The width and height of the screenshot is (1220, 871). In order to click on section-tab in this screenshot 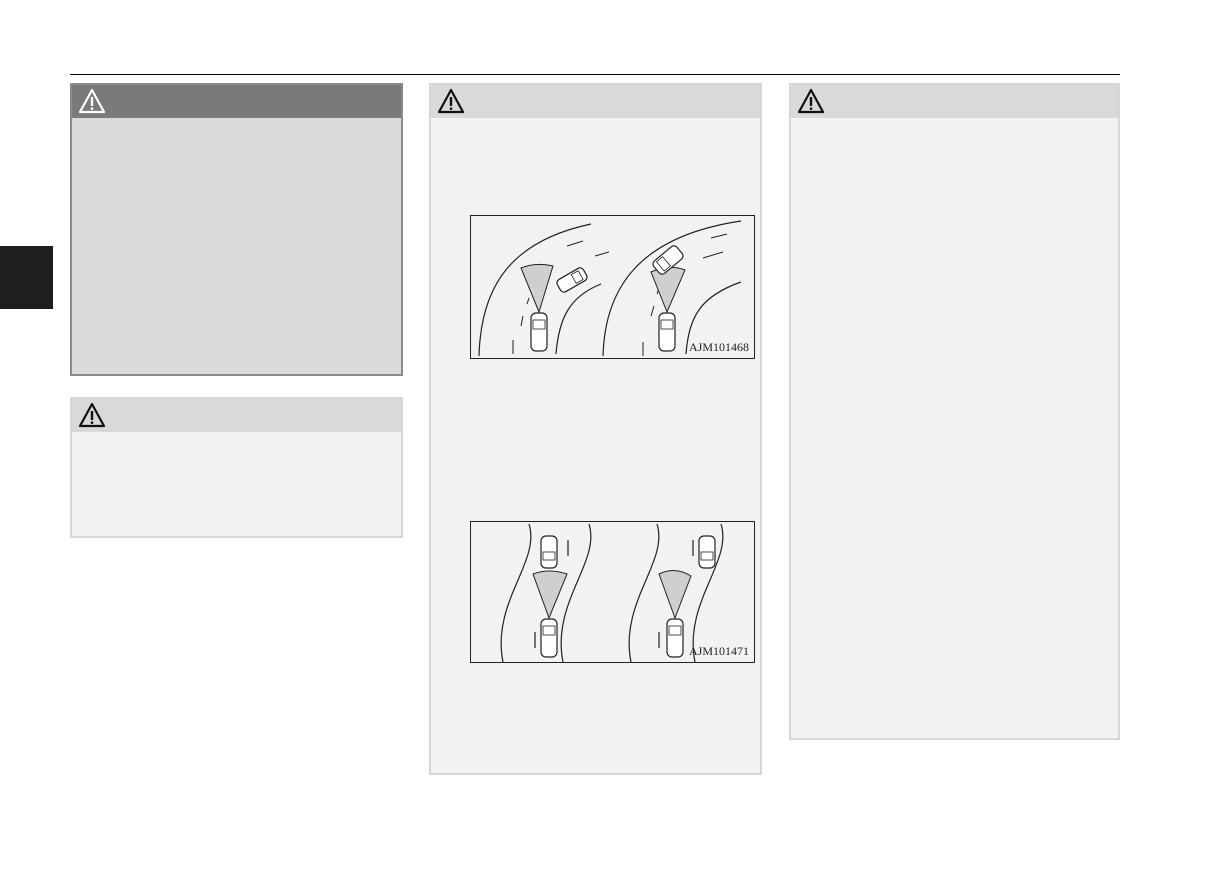, I will do `click(26, 277)`.